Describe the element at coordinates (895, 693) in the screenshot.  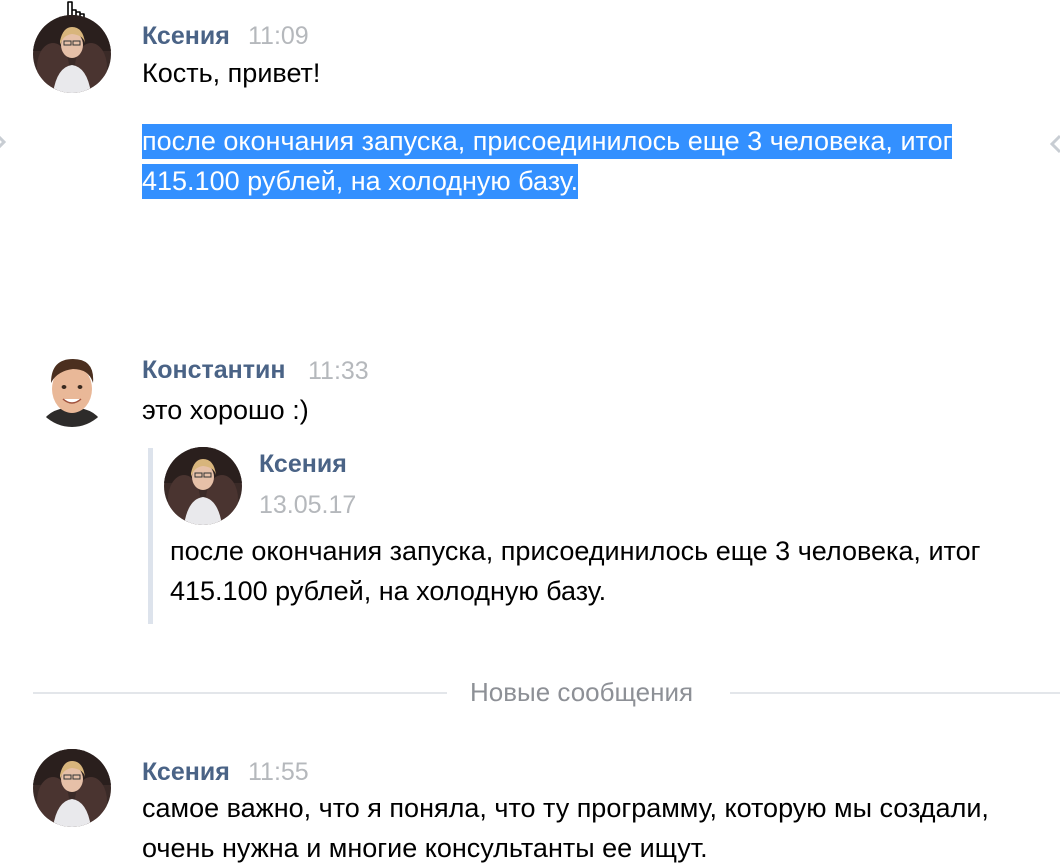
I see `divider-line-right` at that location.